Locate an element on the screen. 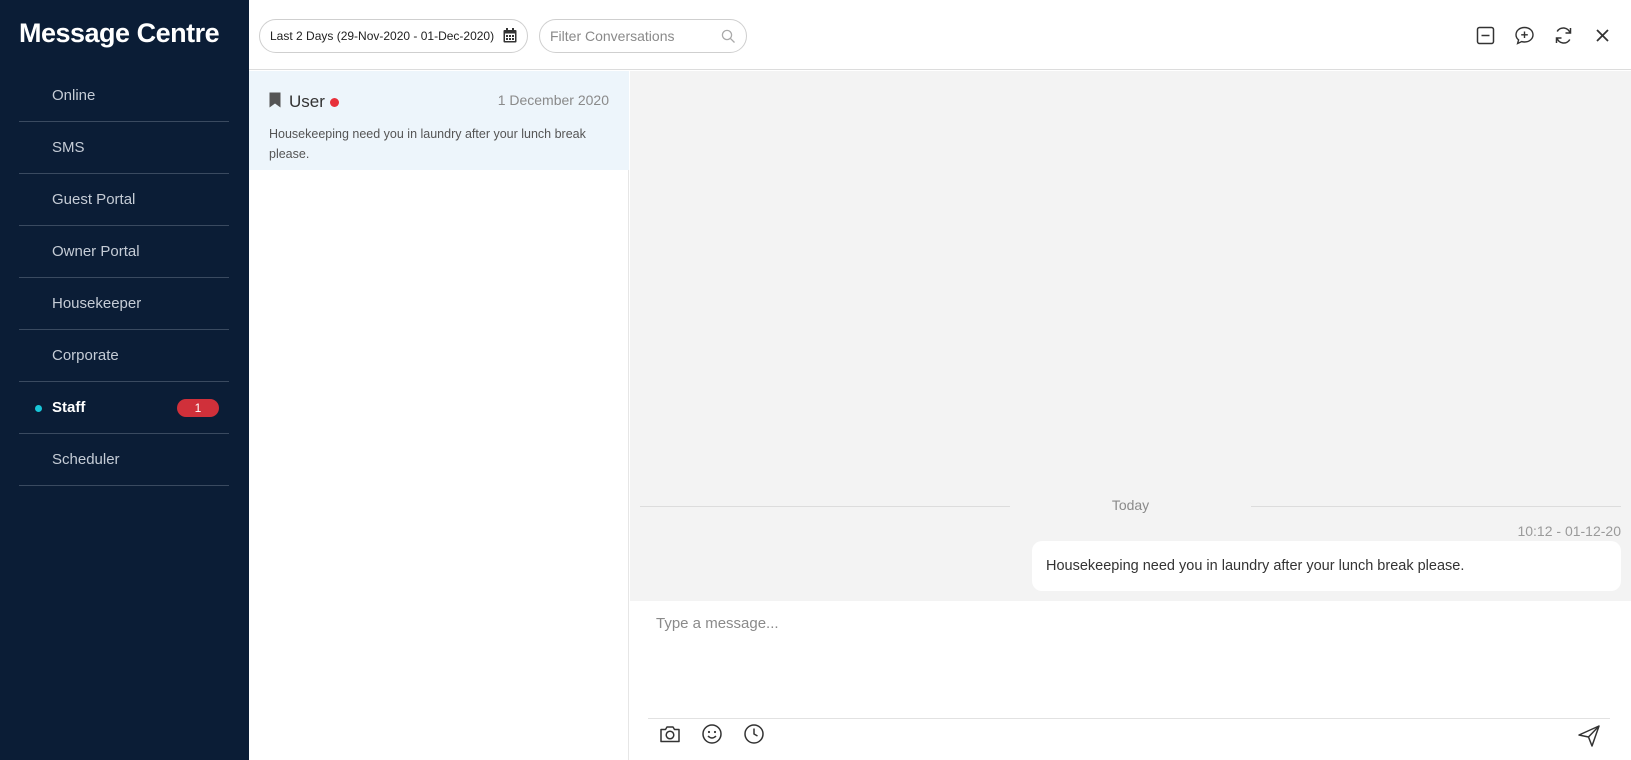 The width and height of the screenshot is (1631, 760). sidebar-item-label: Staff is located at coordinates (69, 407).